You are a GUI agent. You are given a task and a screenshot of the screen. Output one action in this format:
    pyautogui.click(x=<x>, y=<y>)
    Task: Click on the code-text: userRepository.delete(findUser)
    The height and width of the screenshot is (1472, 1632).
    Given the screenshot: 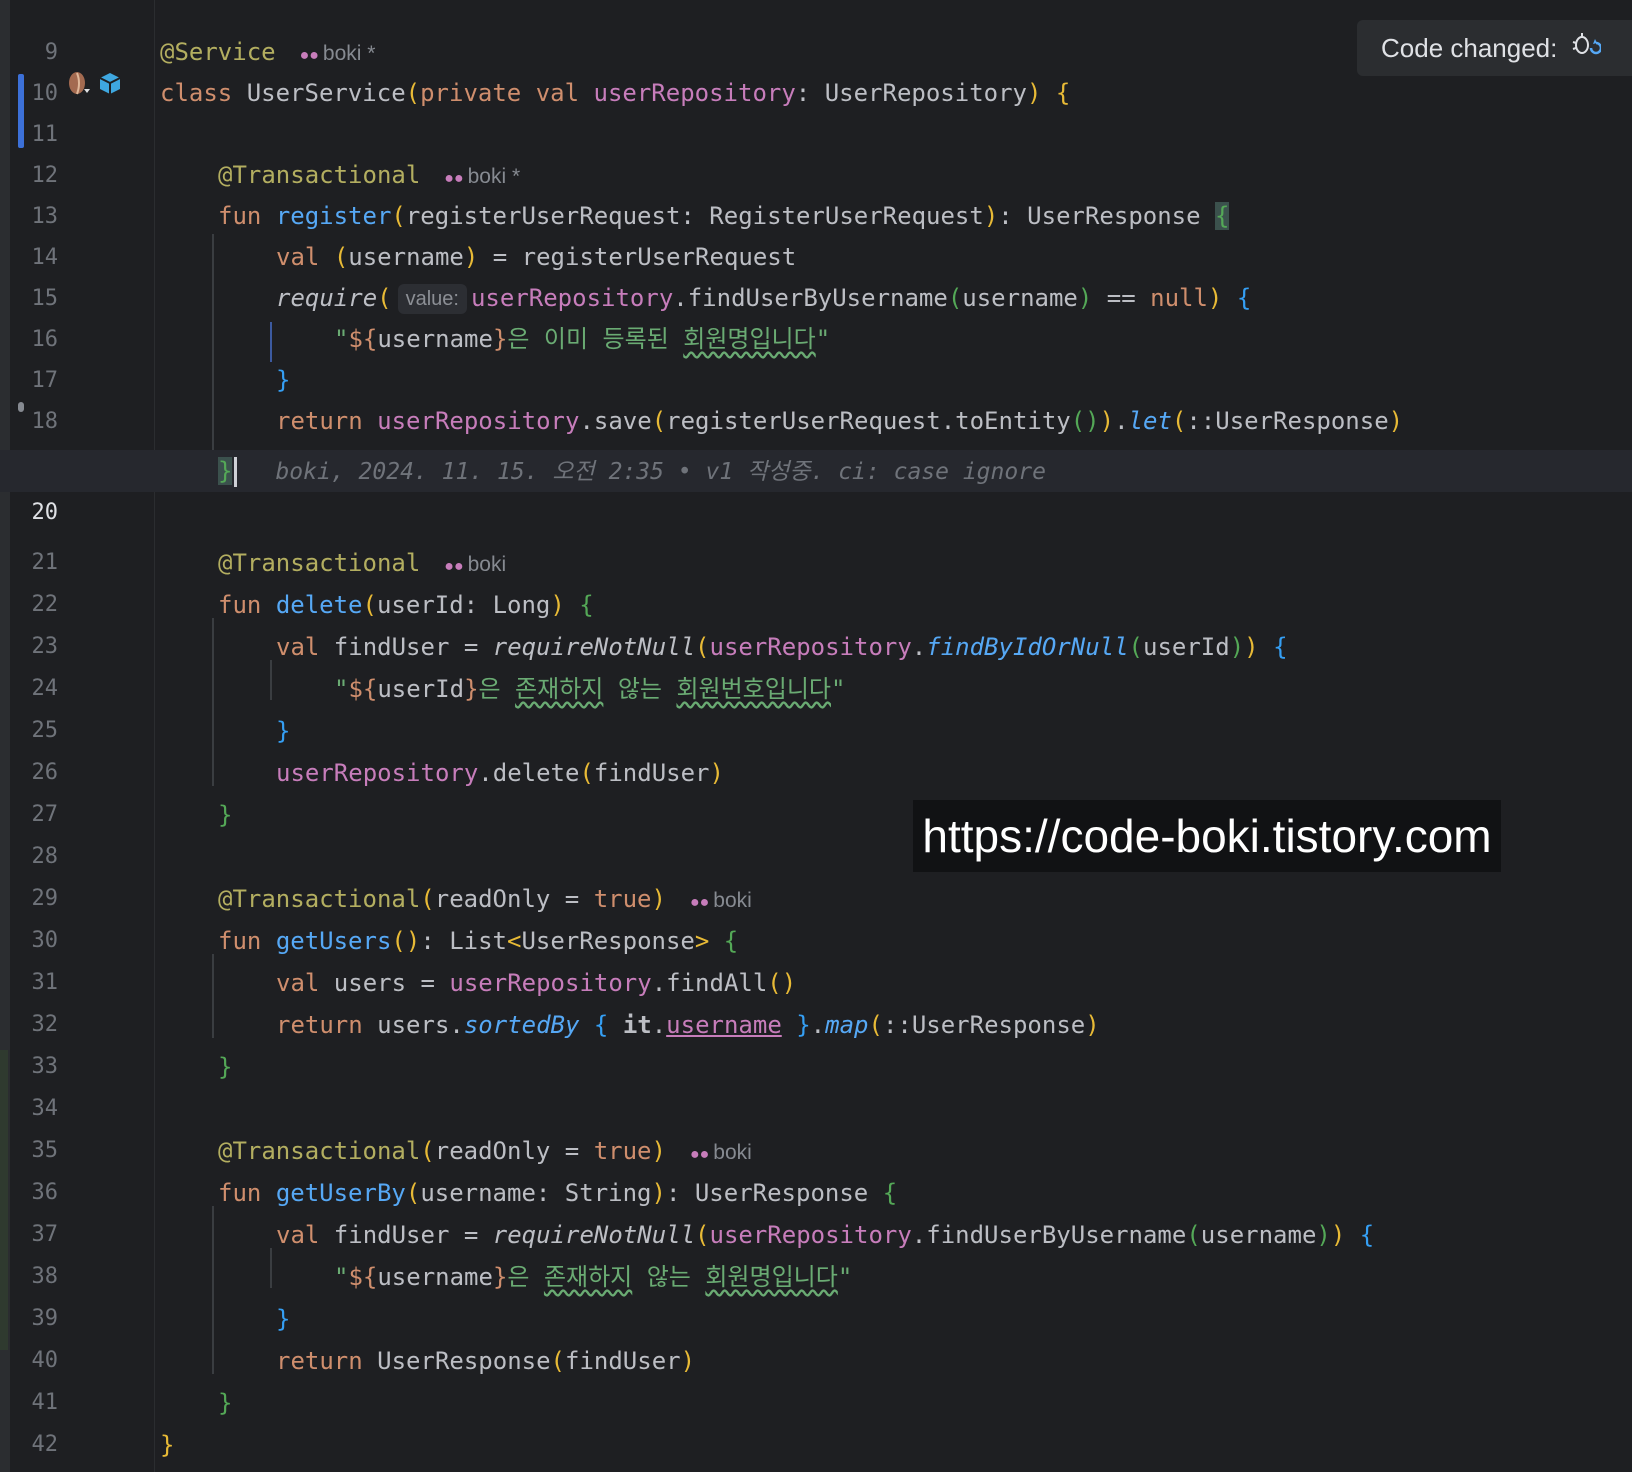 What is the action you would take?
    pyautogui.click(x=442, y=773)
    